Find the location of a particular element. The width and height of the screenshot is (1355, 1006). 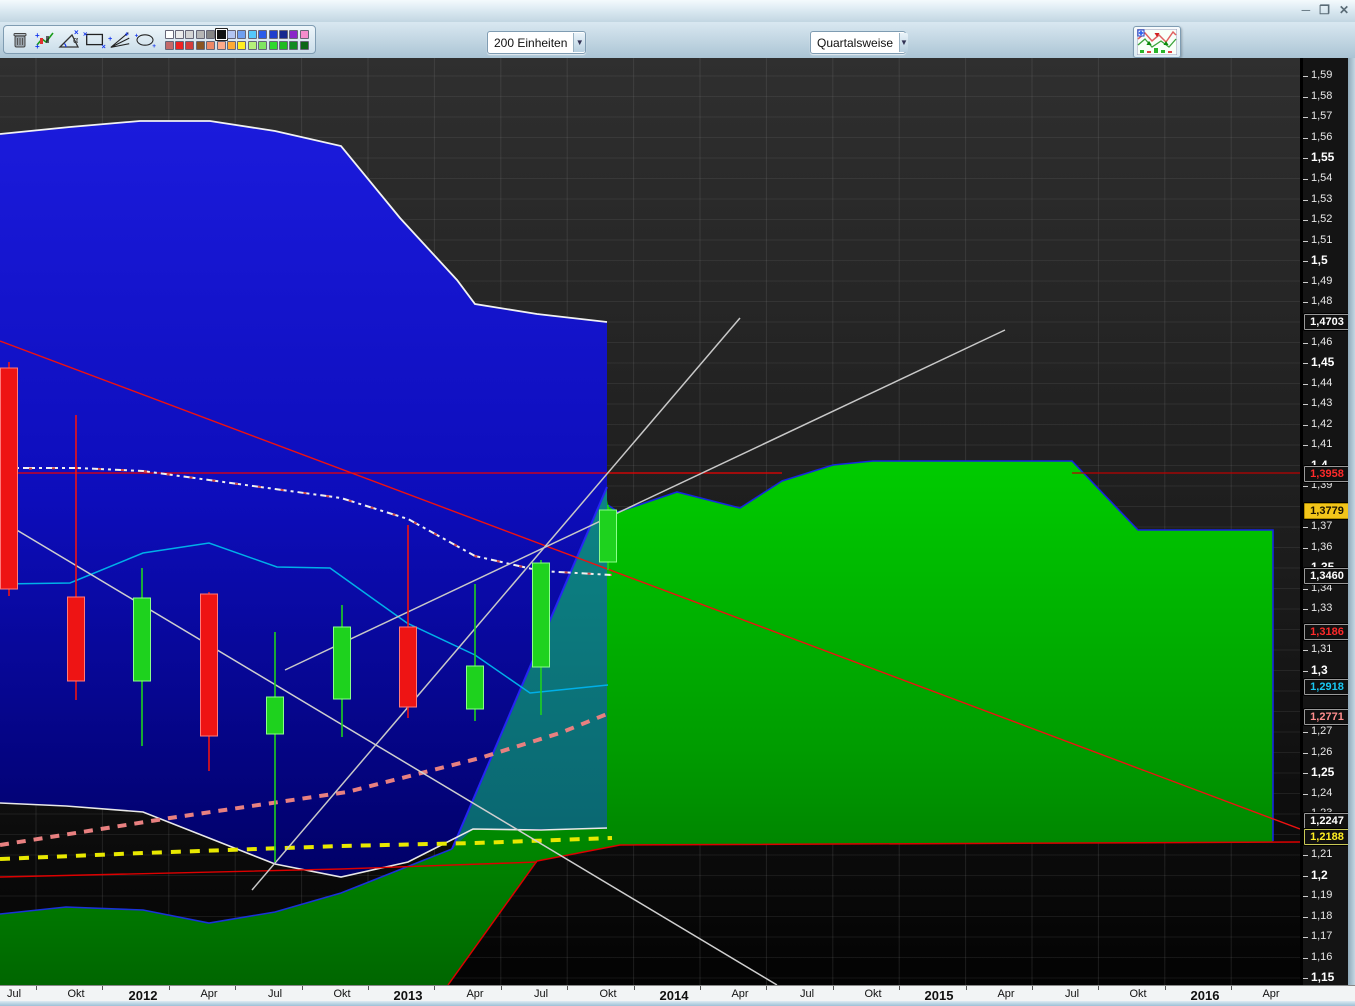

angle-tool: α × is located at coordinates (70, 40).